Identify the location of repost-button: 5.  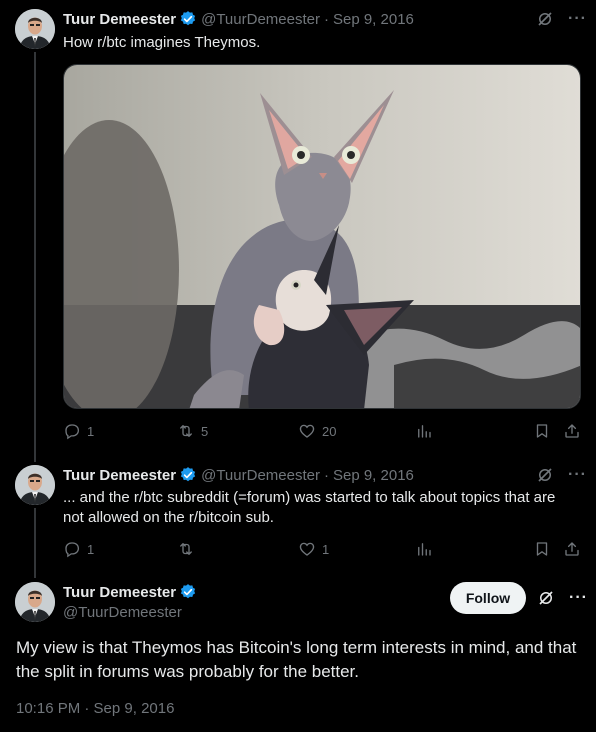
(192, 431).